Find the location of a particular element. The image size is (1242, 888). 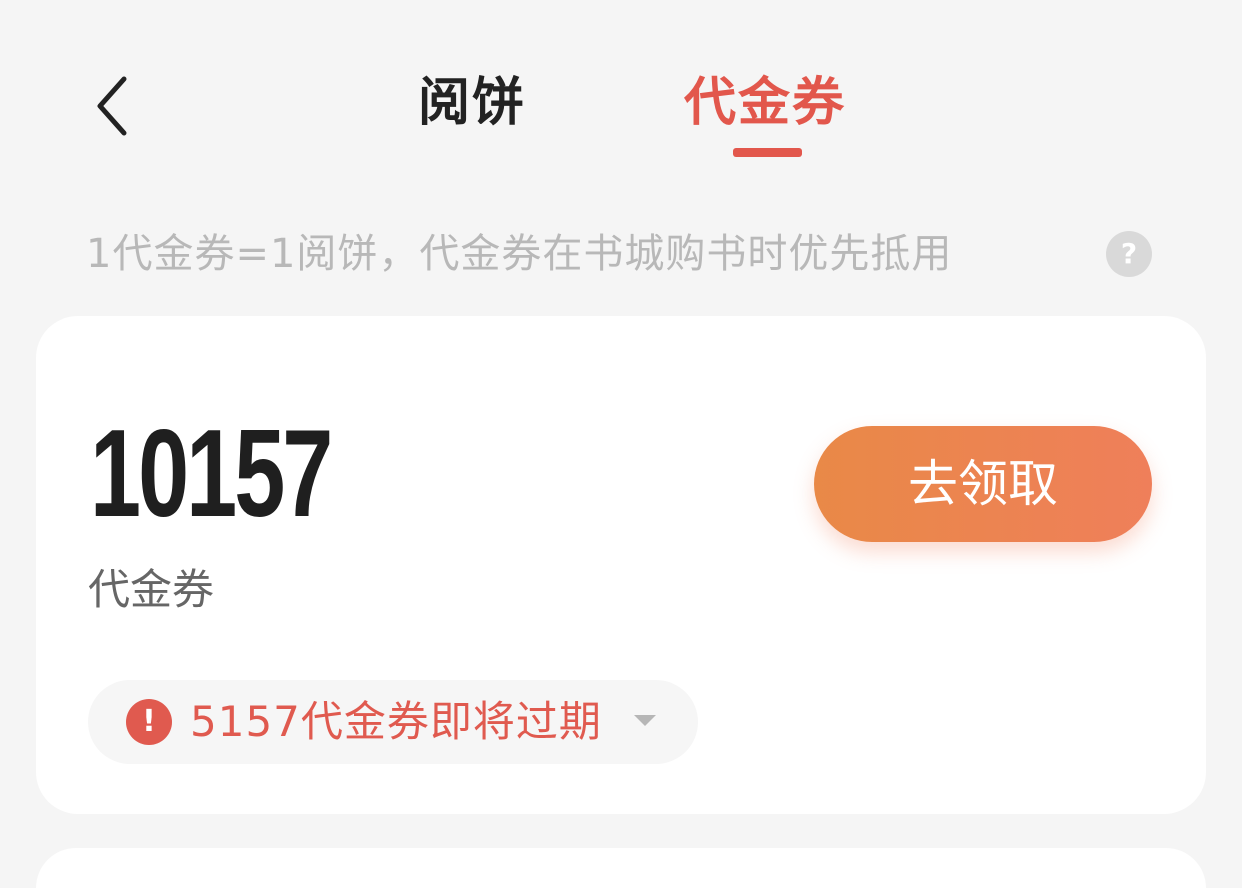

tab-yuebing: 阅饼 is located at coordinates (472, 107).